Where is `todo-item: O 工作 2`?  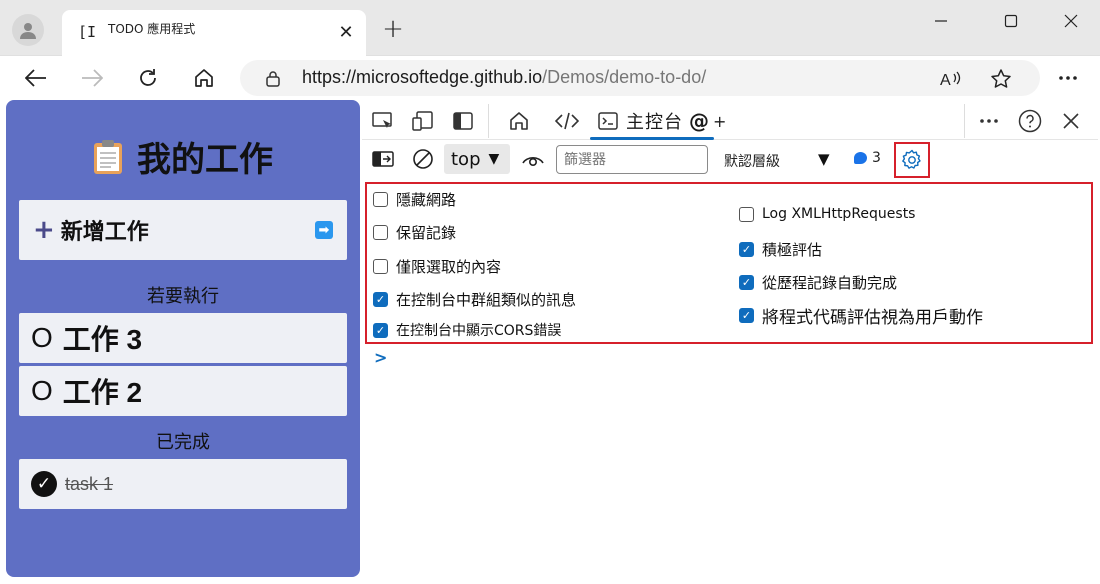 todo-item: O 工作 2 is located at coordinates (183, 391).